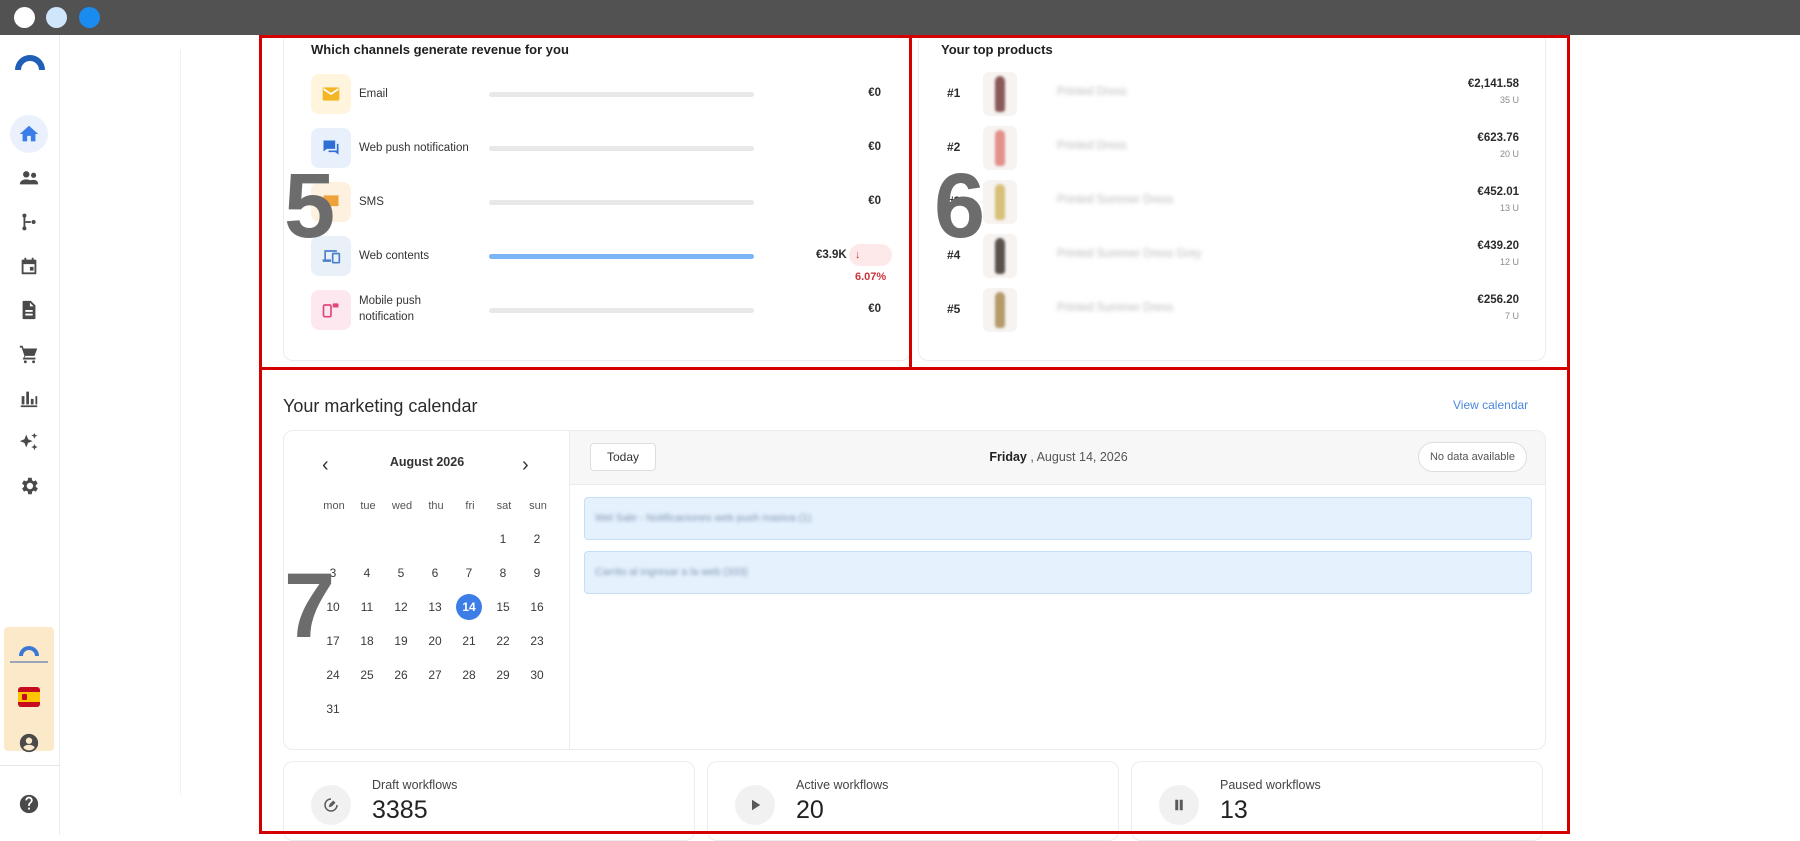 The image size is (1800, 841). I want to click on brand-name-text, so click(29, 662).